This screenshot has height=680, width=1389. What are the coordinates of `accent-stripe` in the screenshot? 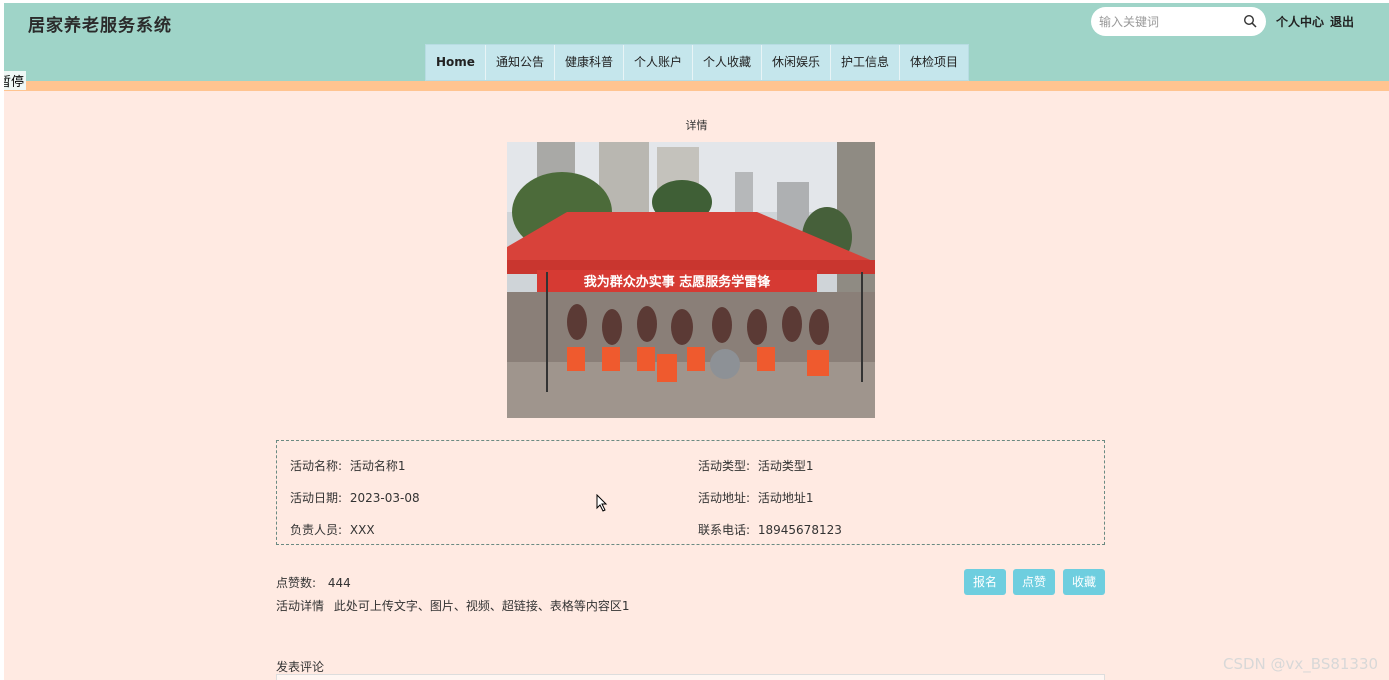 It's located at (696, 86).